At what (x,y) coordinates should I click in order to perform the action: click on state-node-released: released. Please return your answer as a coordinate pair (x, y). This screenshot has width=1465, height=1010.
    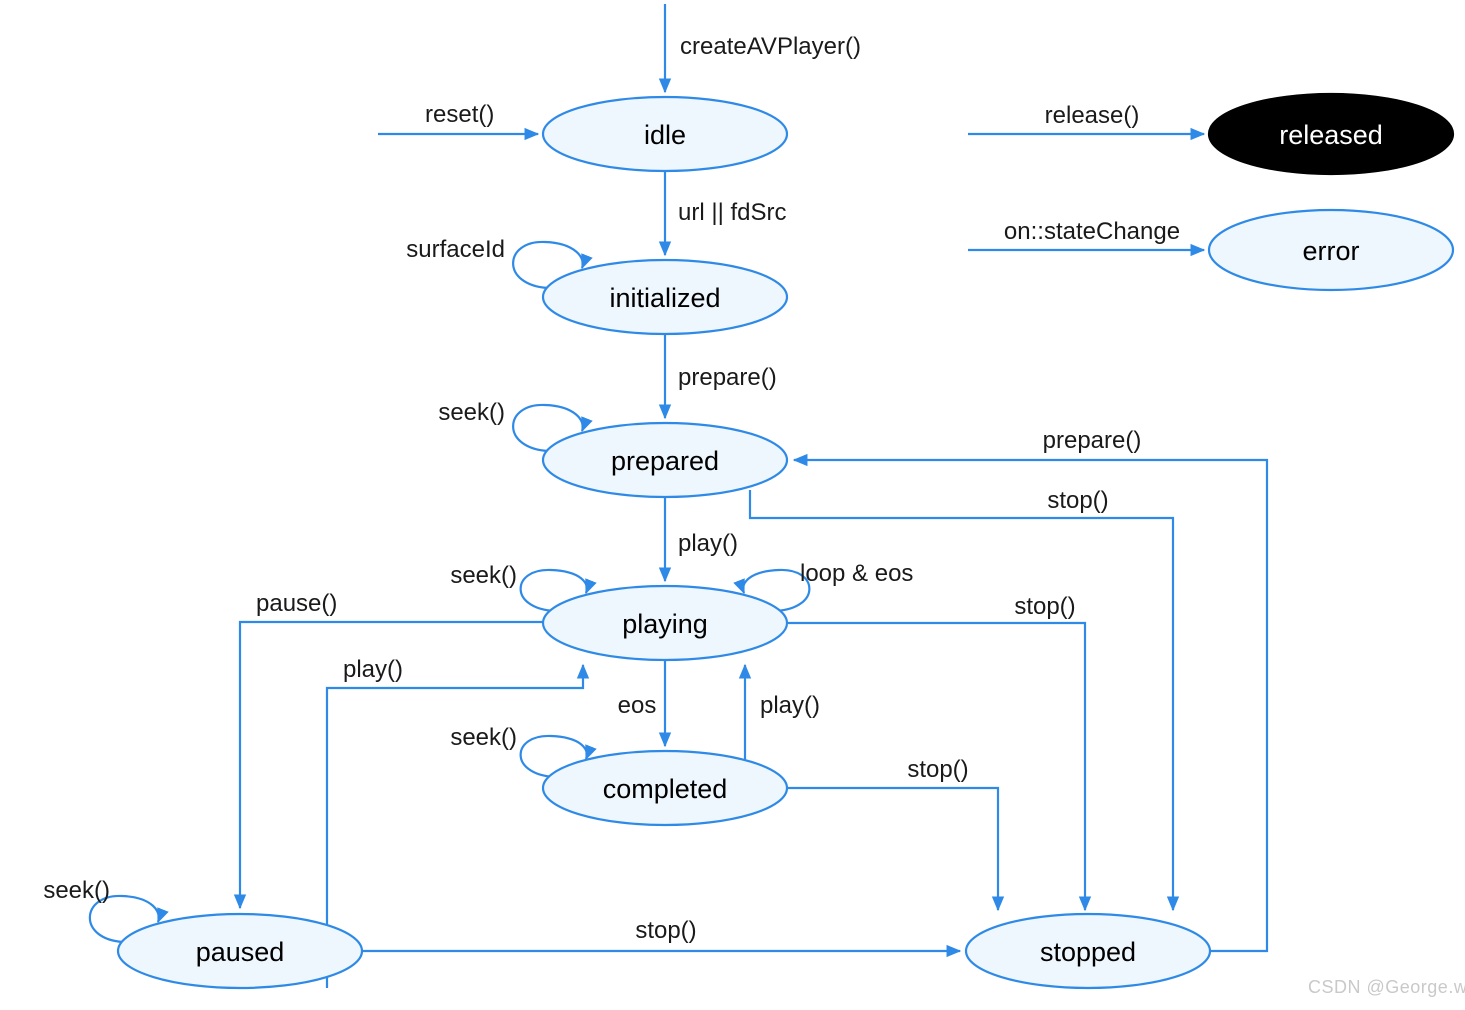
    Looking at the image, I should click on (1331, 134).